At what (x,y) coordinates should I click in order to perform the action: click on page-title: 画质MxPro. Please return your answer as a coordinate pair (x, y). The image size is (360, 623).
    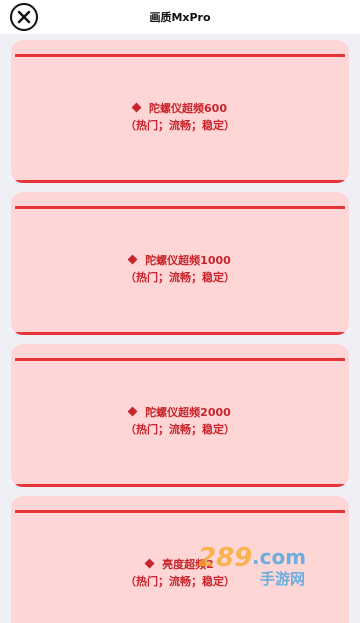
    Looking at the image, I should click on (180, 17).